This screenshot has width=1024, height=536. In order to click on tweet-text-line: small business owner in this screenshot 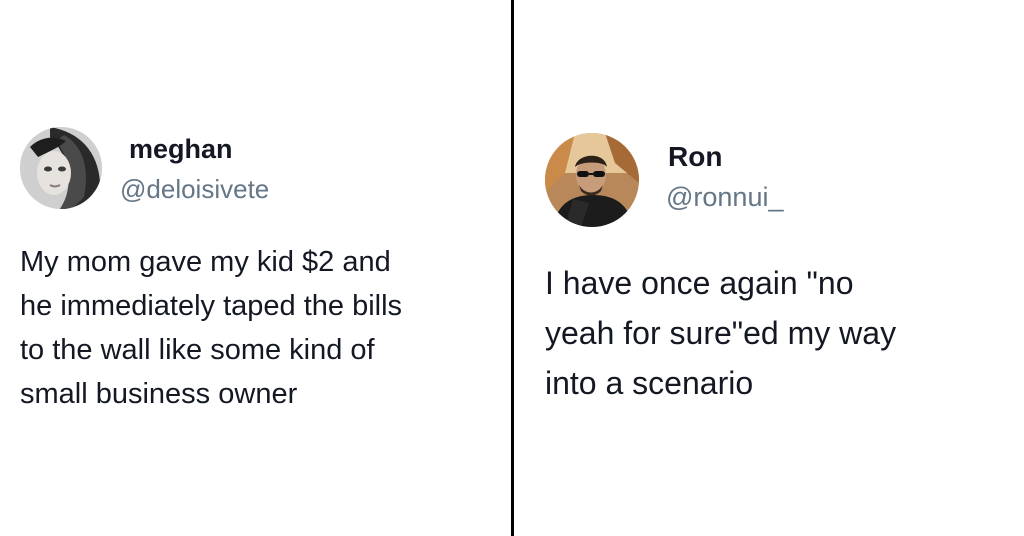, I will do `click(159, 394)`.